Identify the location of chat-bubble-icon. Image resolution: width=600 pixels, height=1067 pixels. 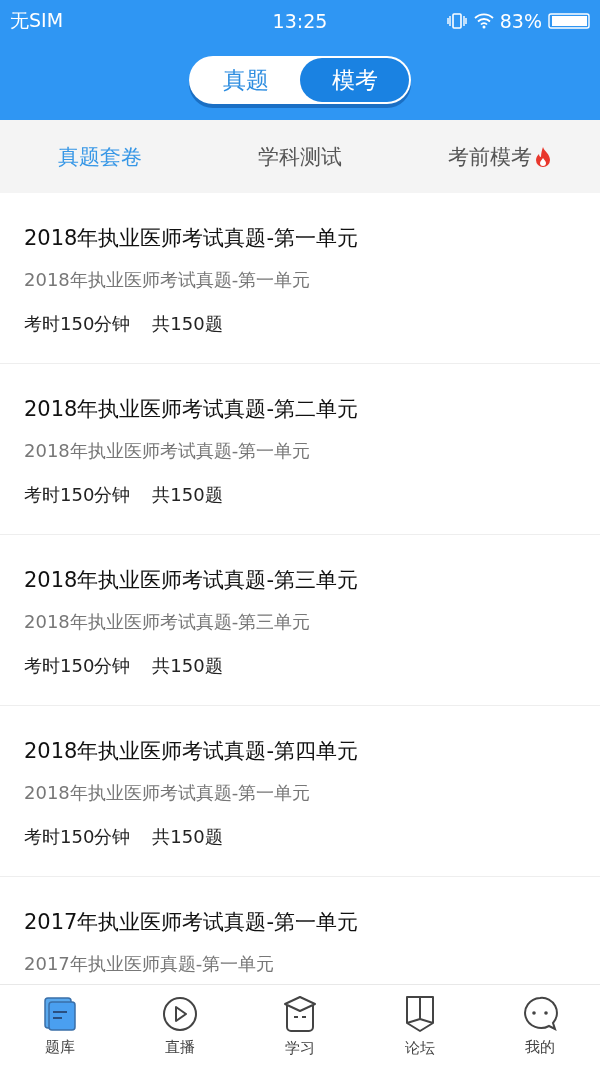
(540, 1013).